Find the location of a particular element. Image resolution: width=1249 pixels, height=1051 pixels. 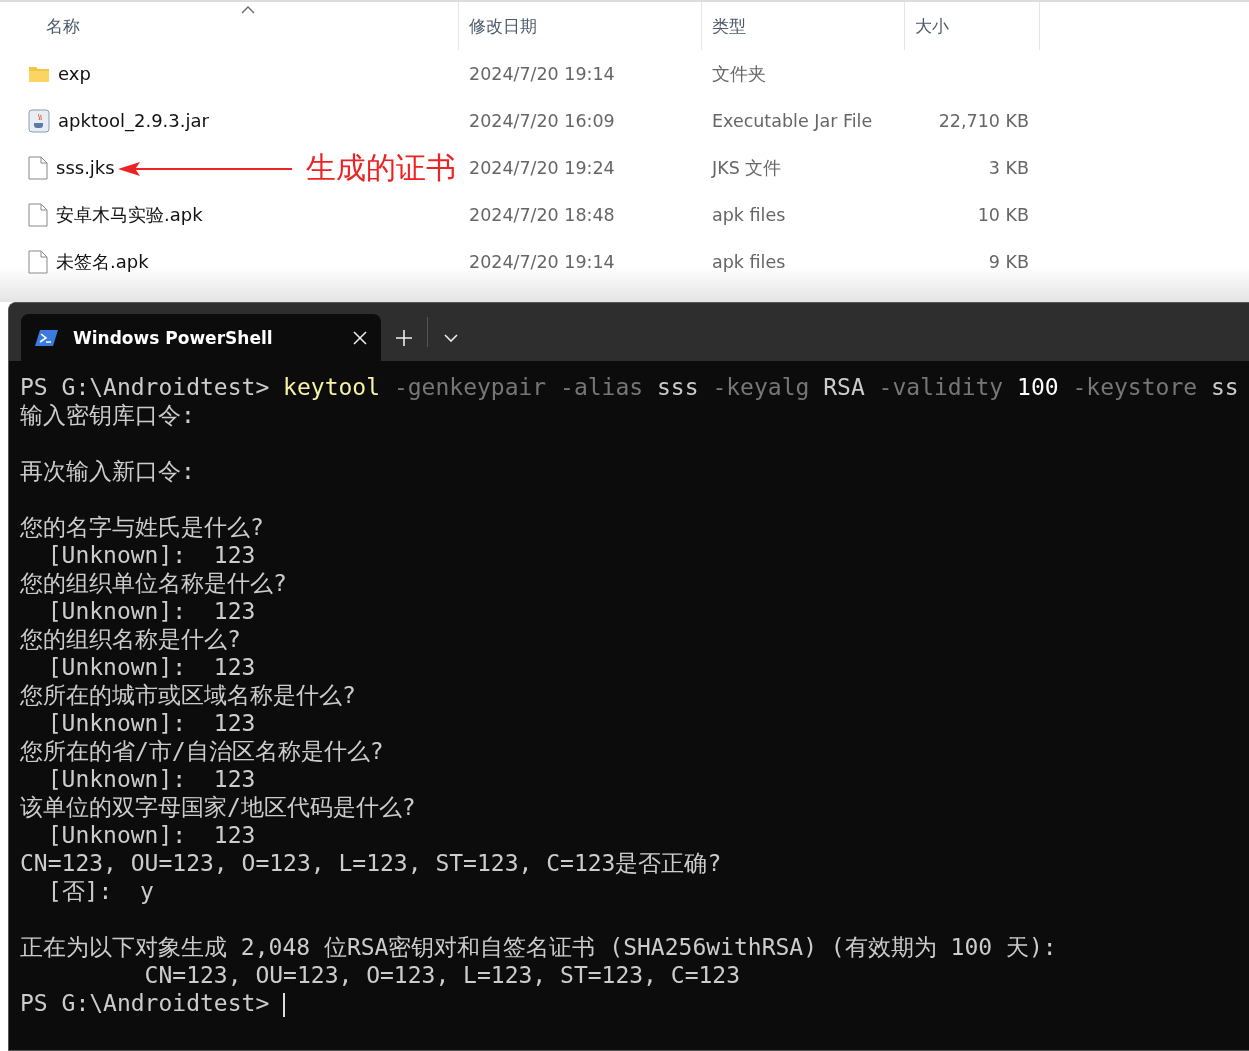

java-cup-icon is located at coordinates (39, 120).